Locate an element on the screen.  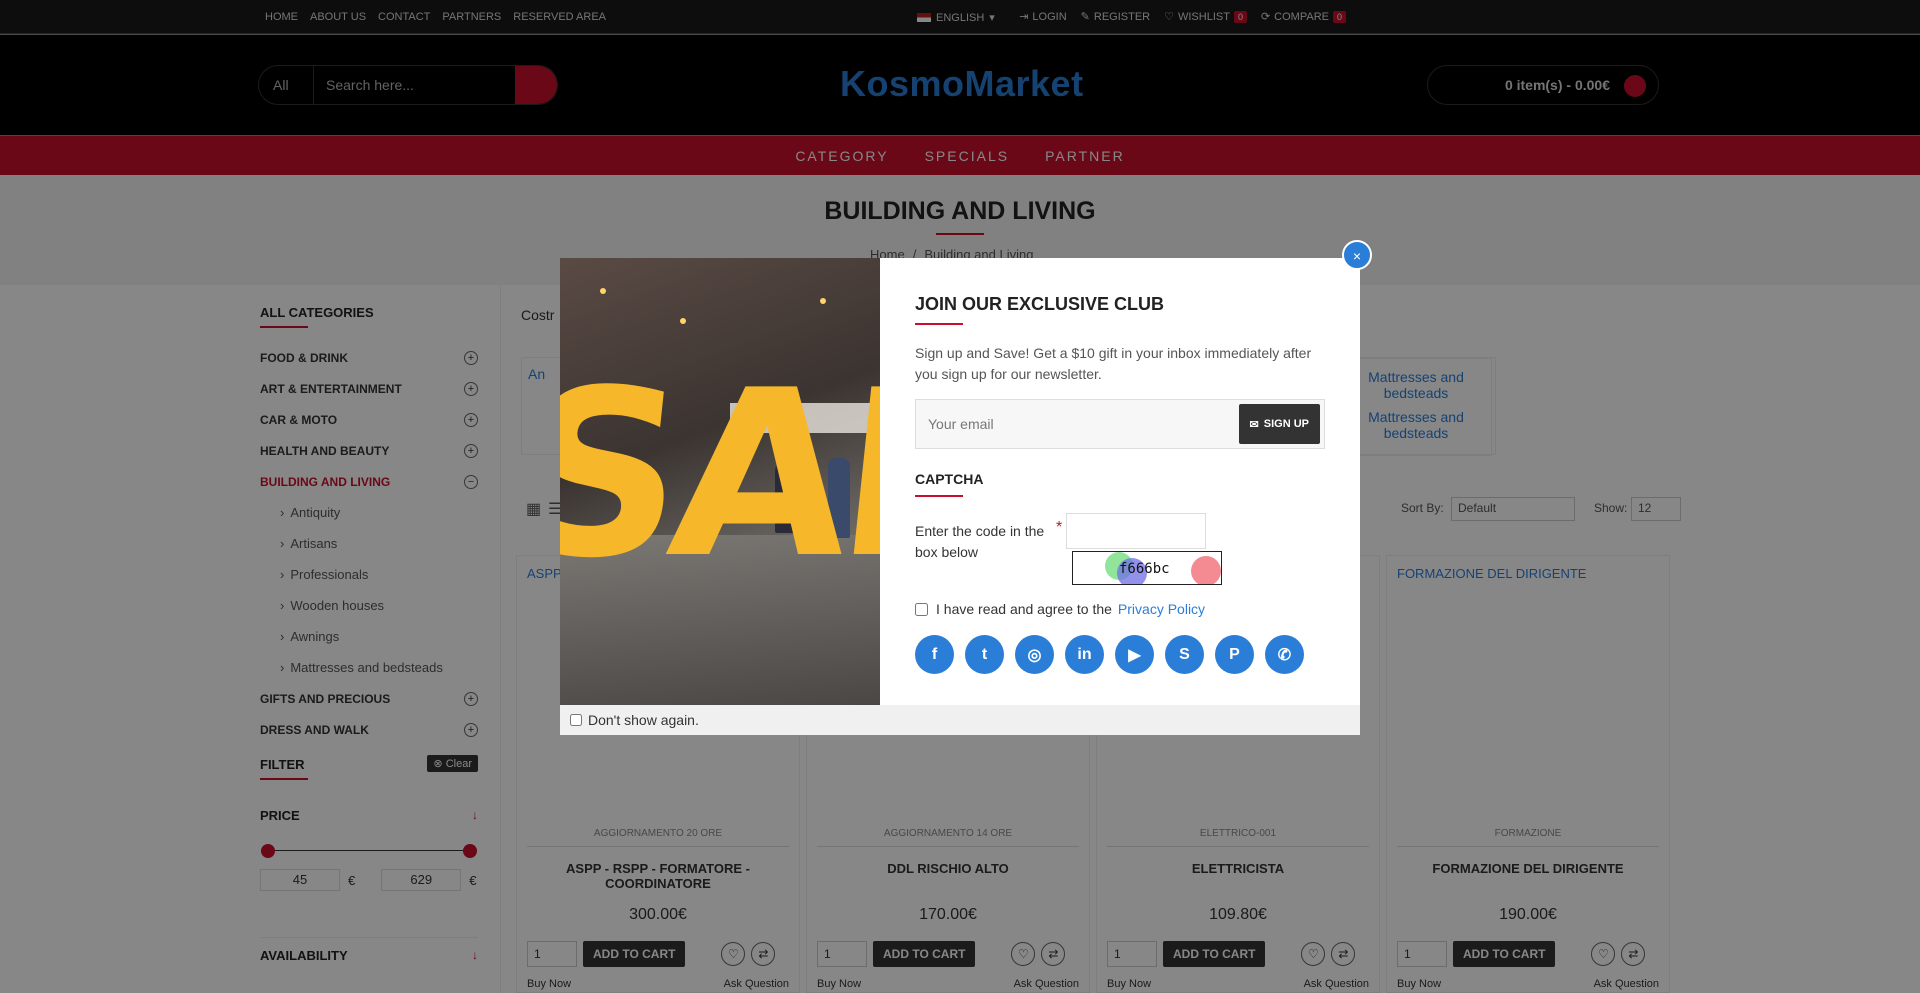
dont-show-label: Don't show again. is located at coordinates (643, 720).